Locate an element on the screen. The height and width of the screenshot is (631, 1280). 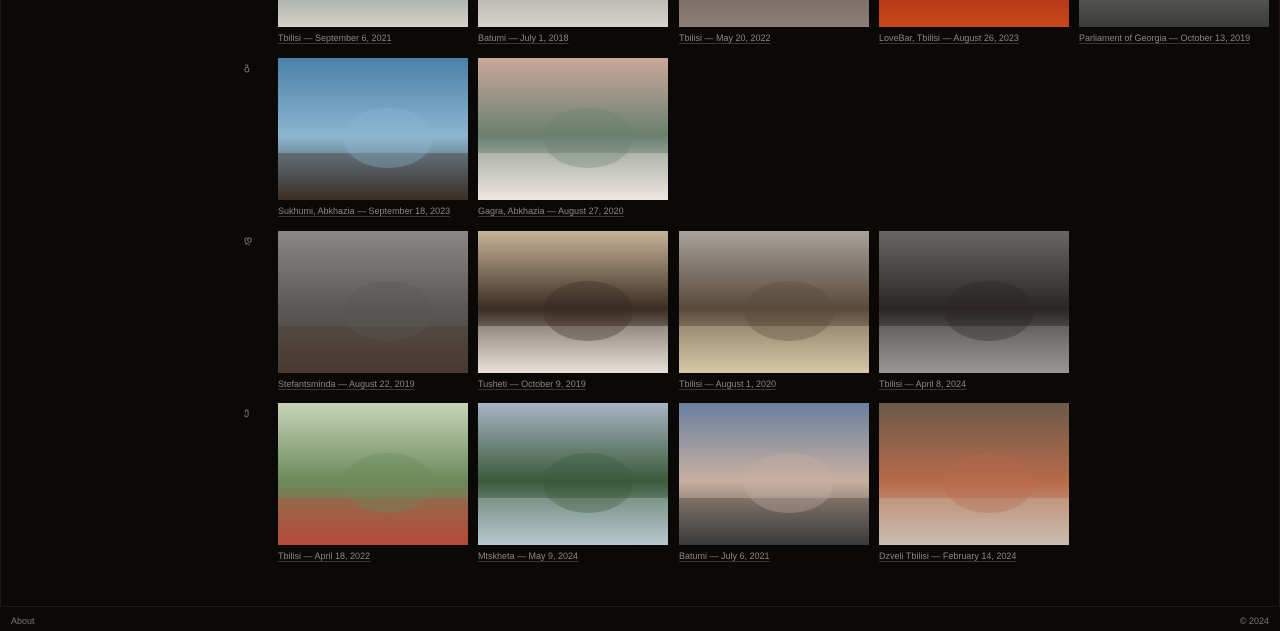
photo-card: Tbilisi — August 1, 2020 is located at coordinates (774, 310).